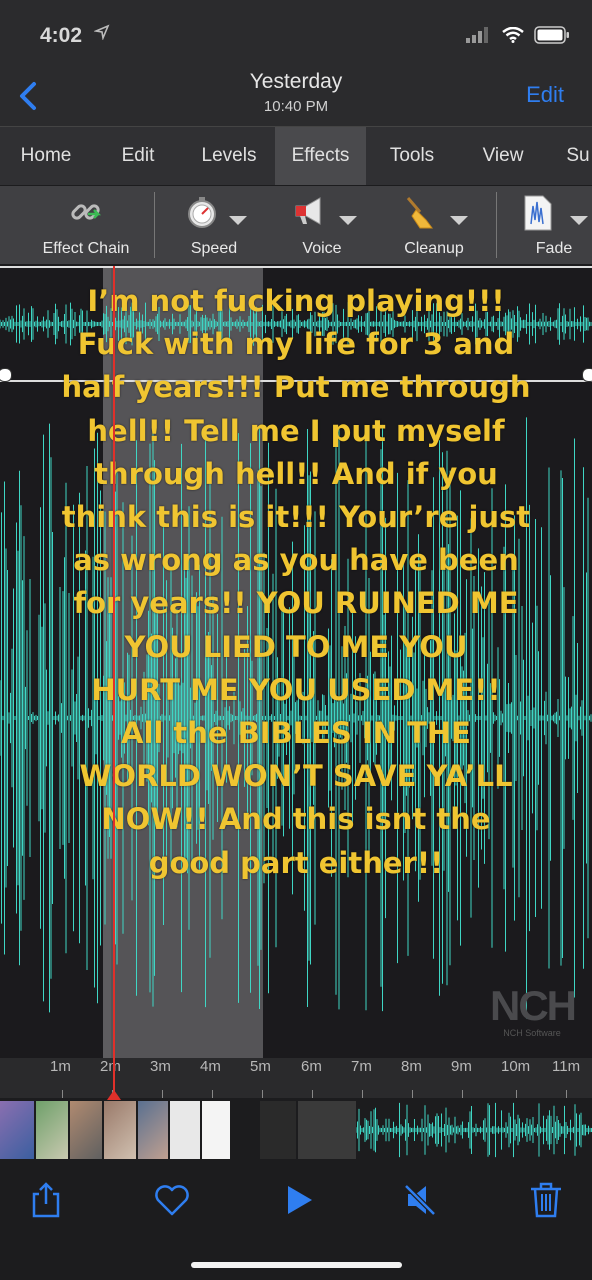 The width and height of the screenshot is (592, 1280). I want to click on trash-icon, so click(546, 1200).